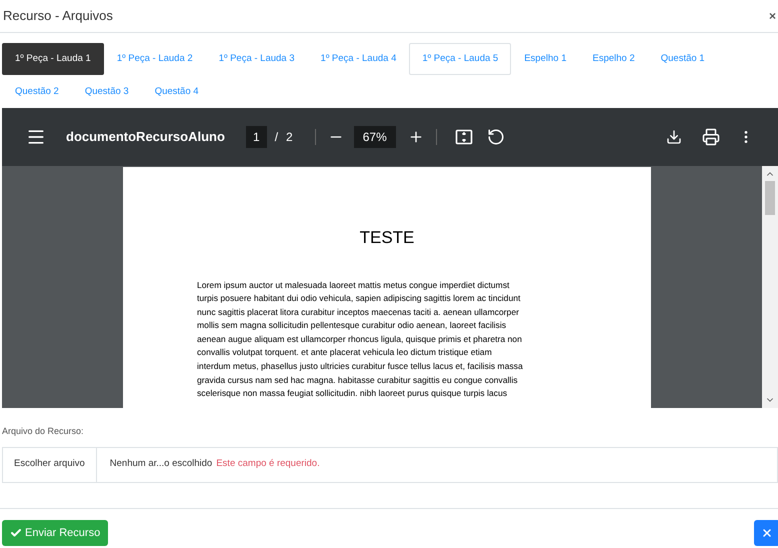 The width and height of the screenshot is (778, 548). Describe the element at coordinates (359, 59) in the screenshot. I see `tab: 1º Peça - Lauda 4` at that location.